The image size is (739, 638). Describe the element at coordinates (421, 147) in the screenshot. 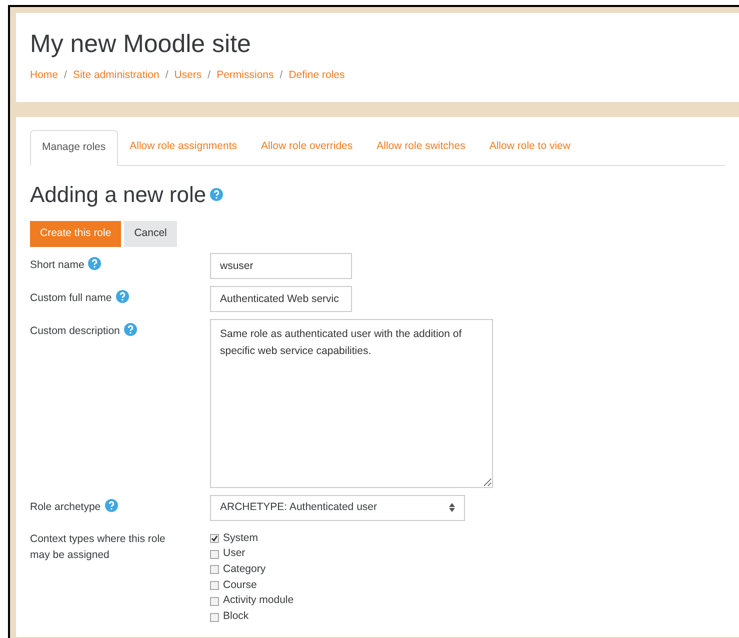

I see `tab: Allow role switches` at that location.